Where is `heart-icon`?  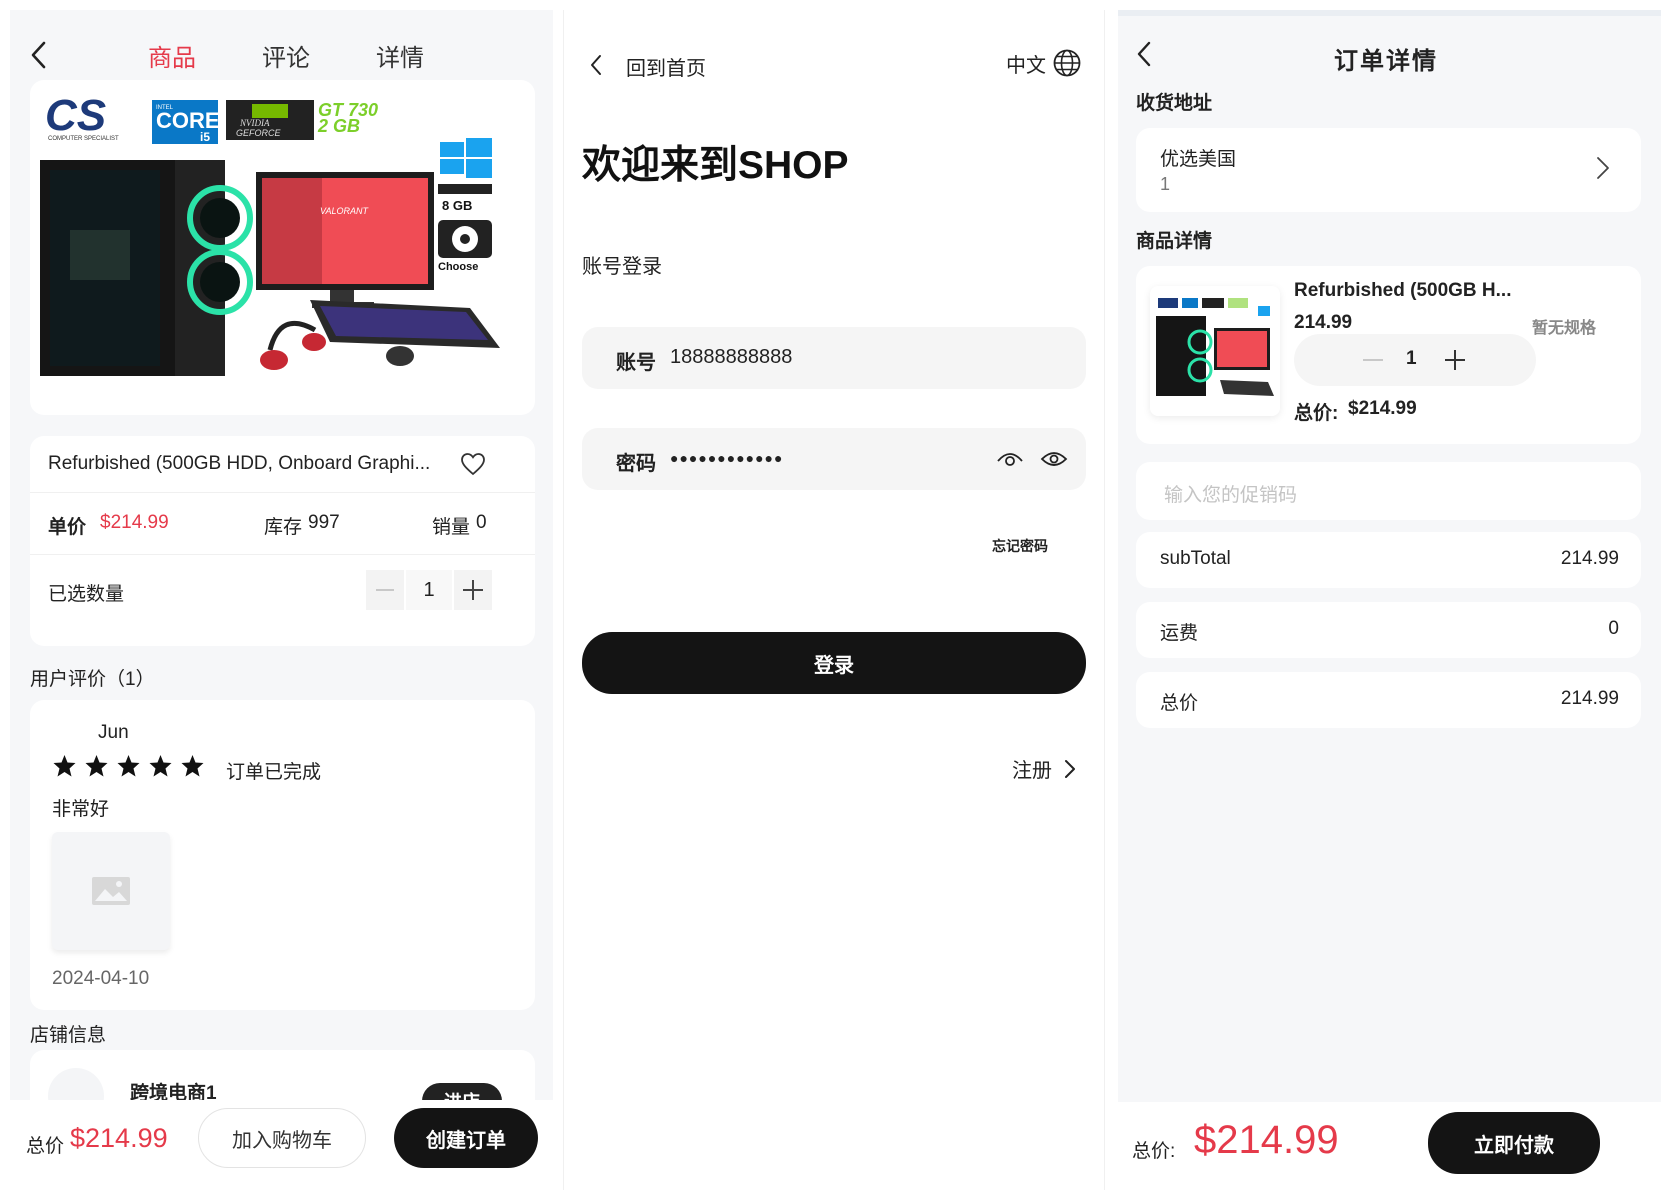
heart-icon is located at coordinates (473, 464).